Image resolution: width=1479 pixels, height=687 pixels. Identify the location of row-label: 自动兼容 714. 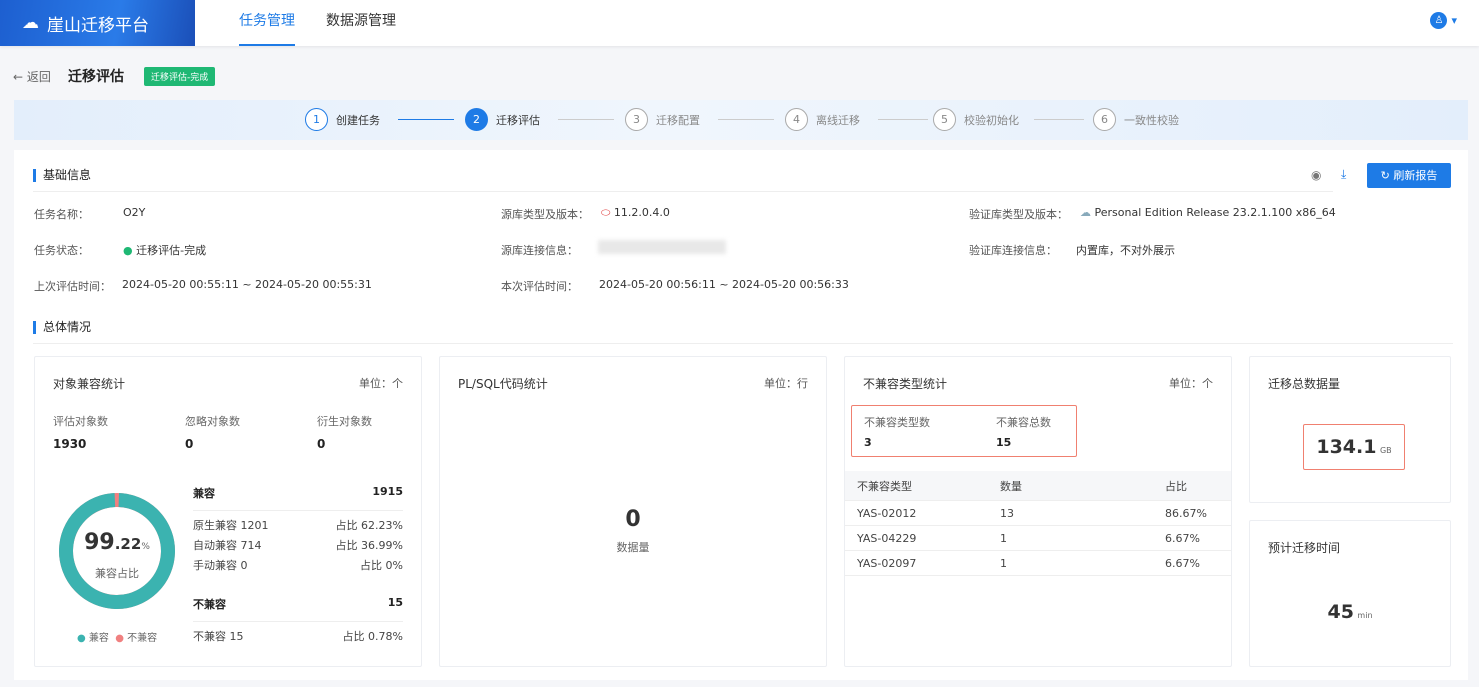
(227, 545).